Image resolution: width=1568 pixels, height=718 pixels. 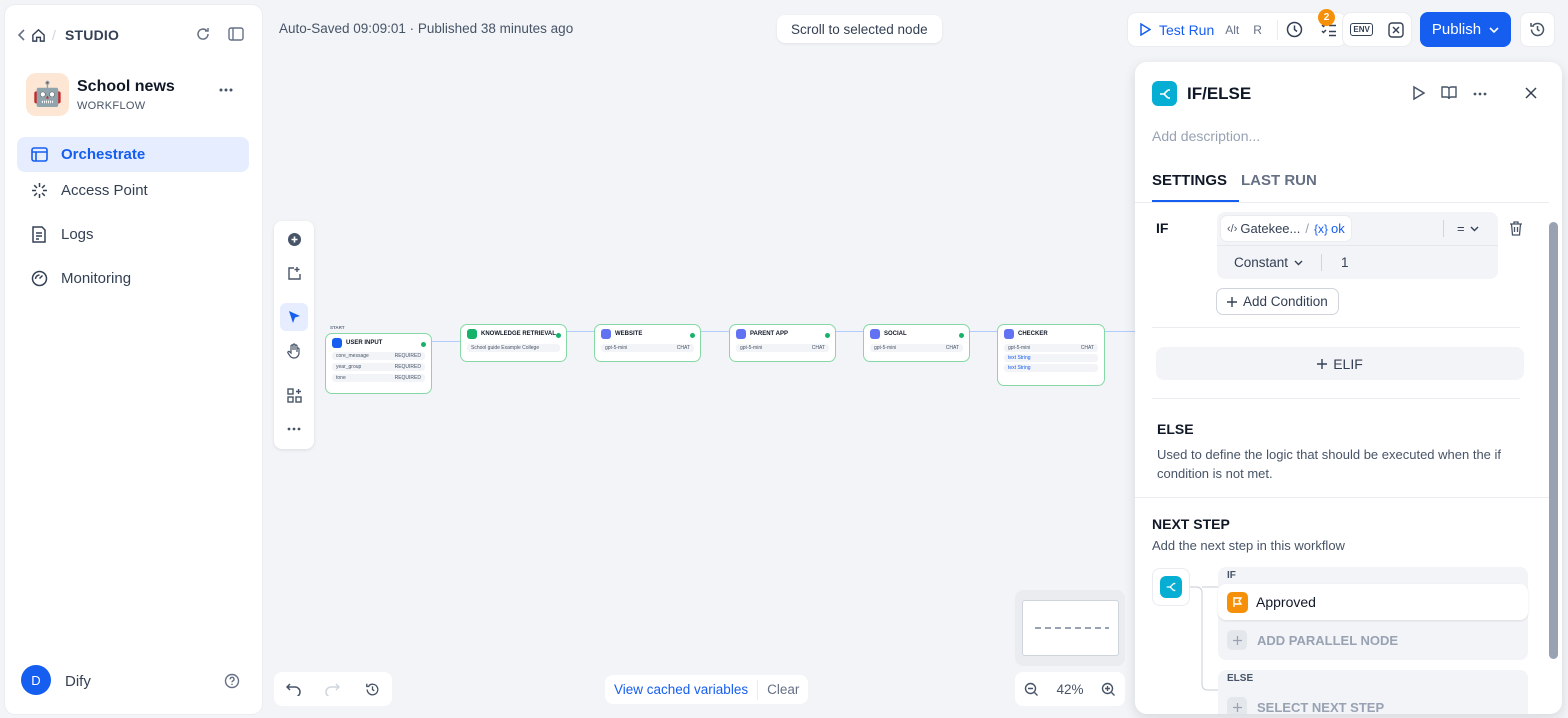 What do you see at coordinates (859, 29) in the screenshot?
I see `scroll-to-selected-node-button: Scroll to selected node` at bounding box center [859, 29].